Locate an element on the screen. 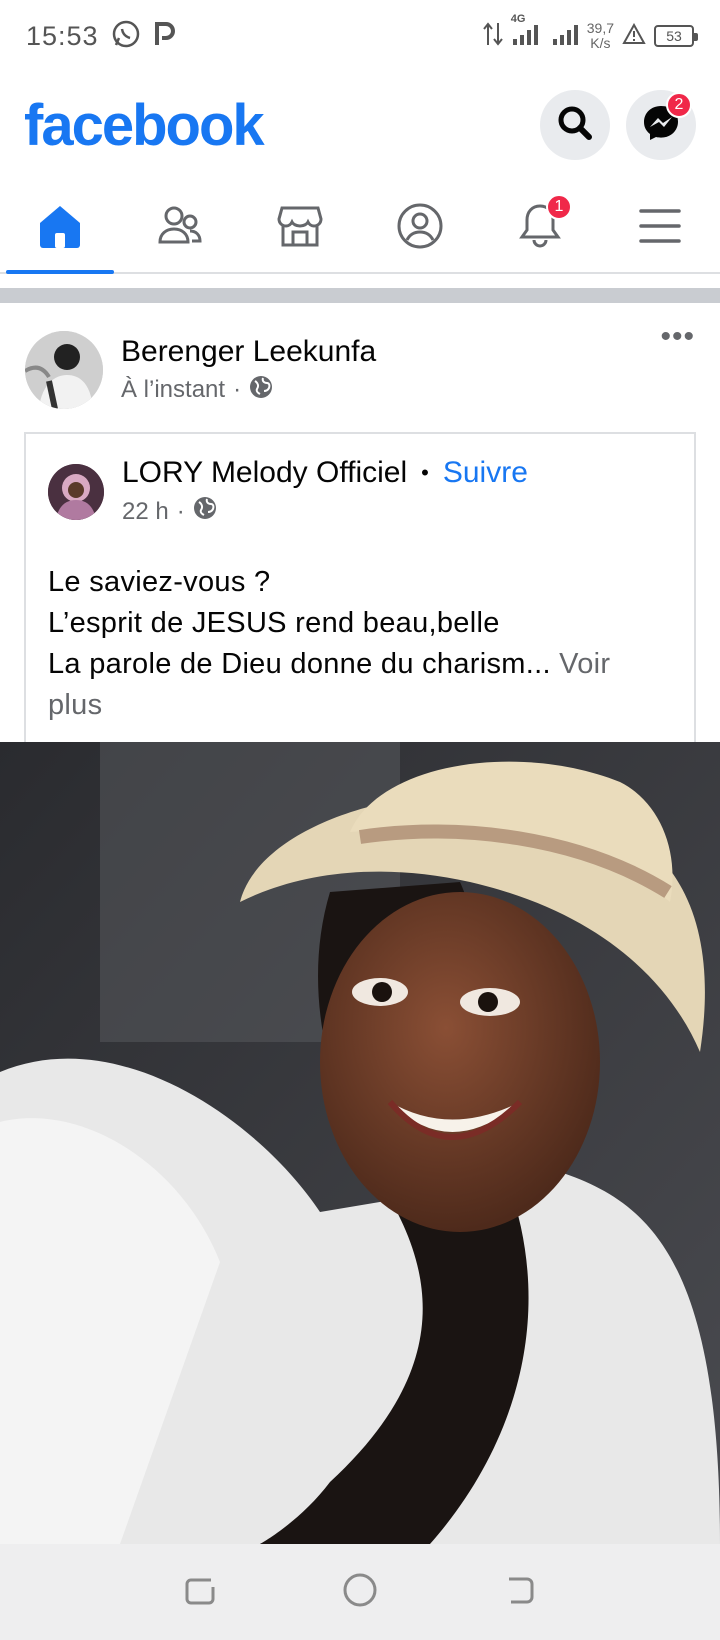 The width and height of the screenshot is (720, 1640). search-button is located at coordinates (575, 125).